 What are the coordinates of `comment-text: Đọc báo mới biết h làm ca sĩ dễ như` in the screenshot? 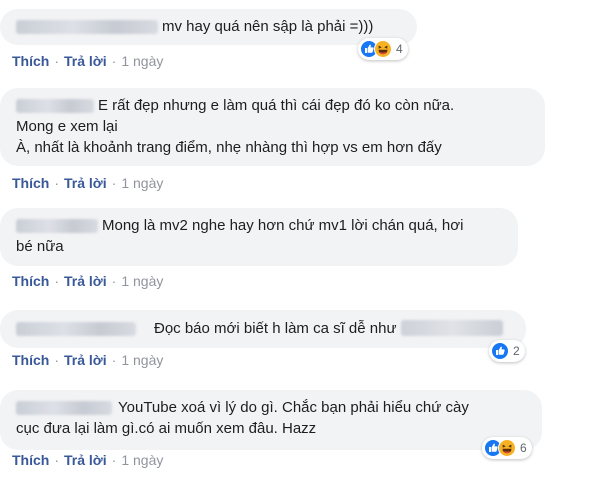 It's located at (275, 328).